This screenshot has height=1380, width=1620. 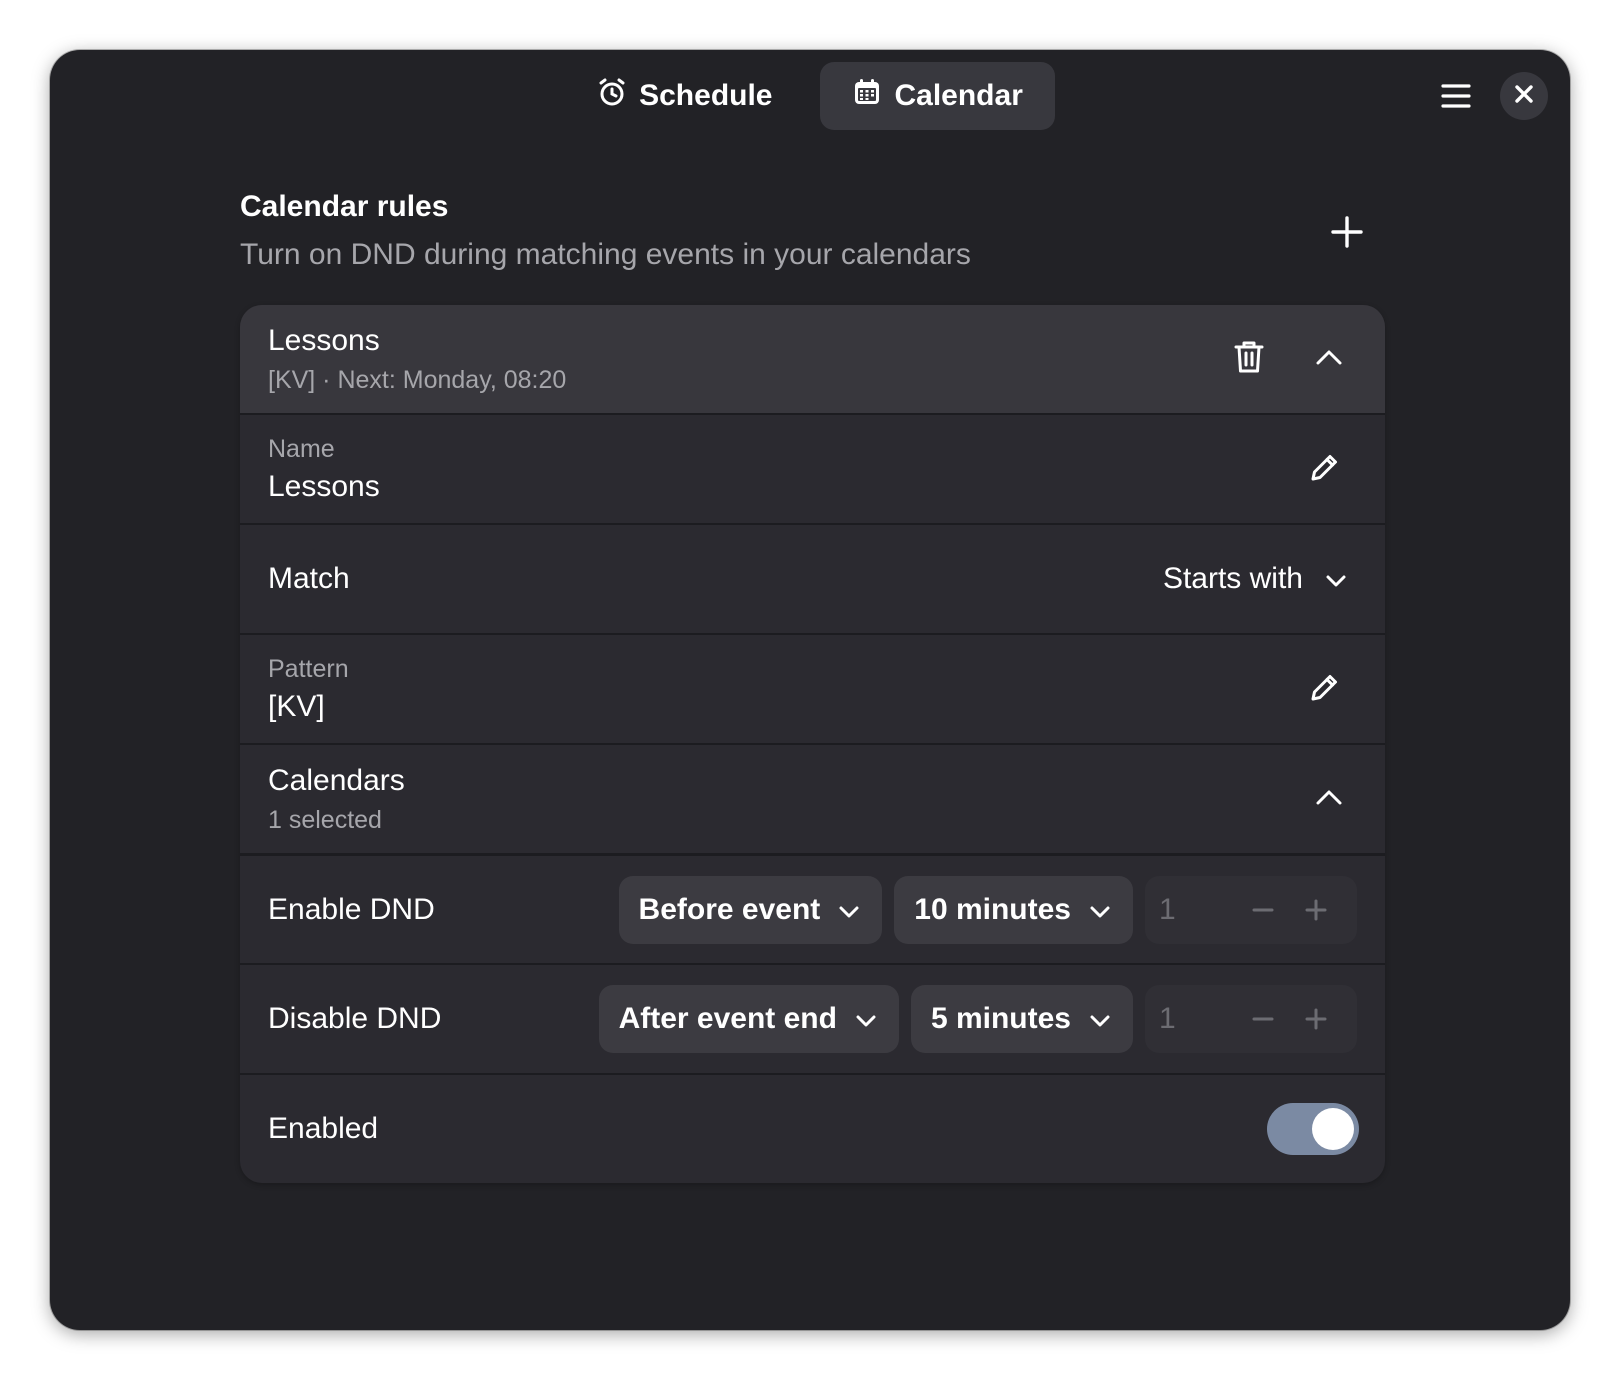 What do you see at coordinates (324, 486) in the screenshot?
I see `name-value: Lessons` at bounding box center [324, 486].